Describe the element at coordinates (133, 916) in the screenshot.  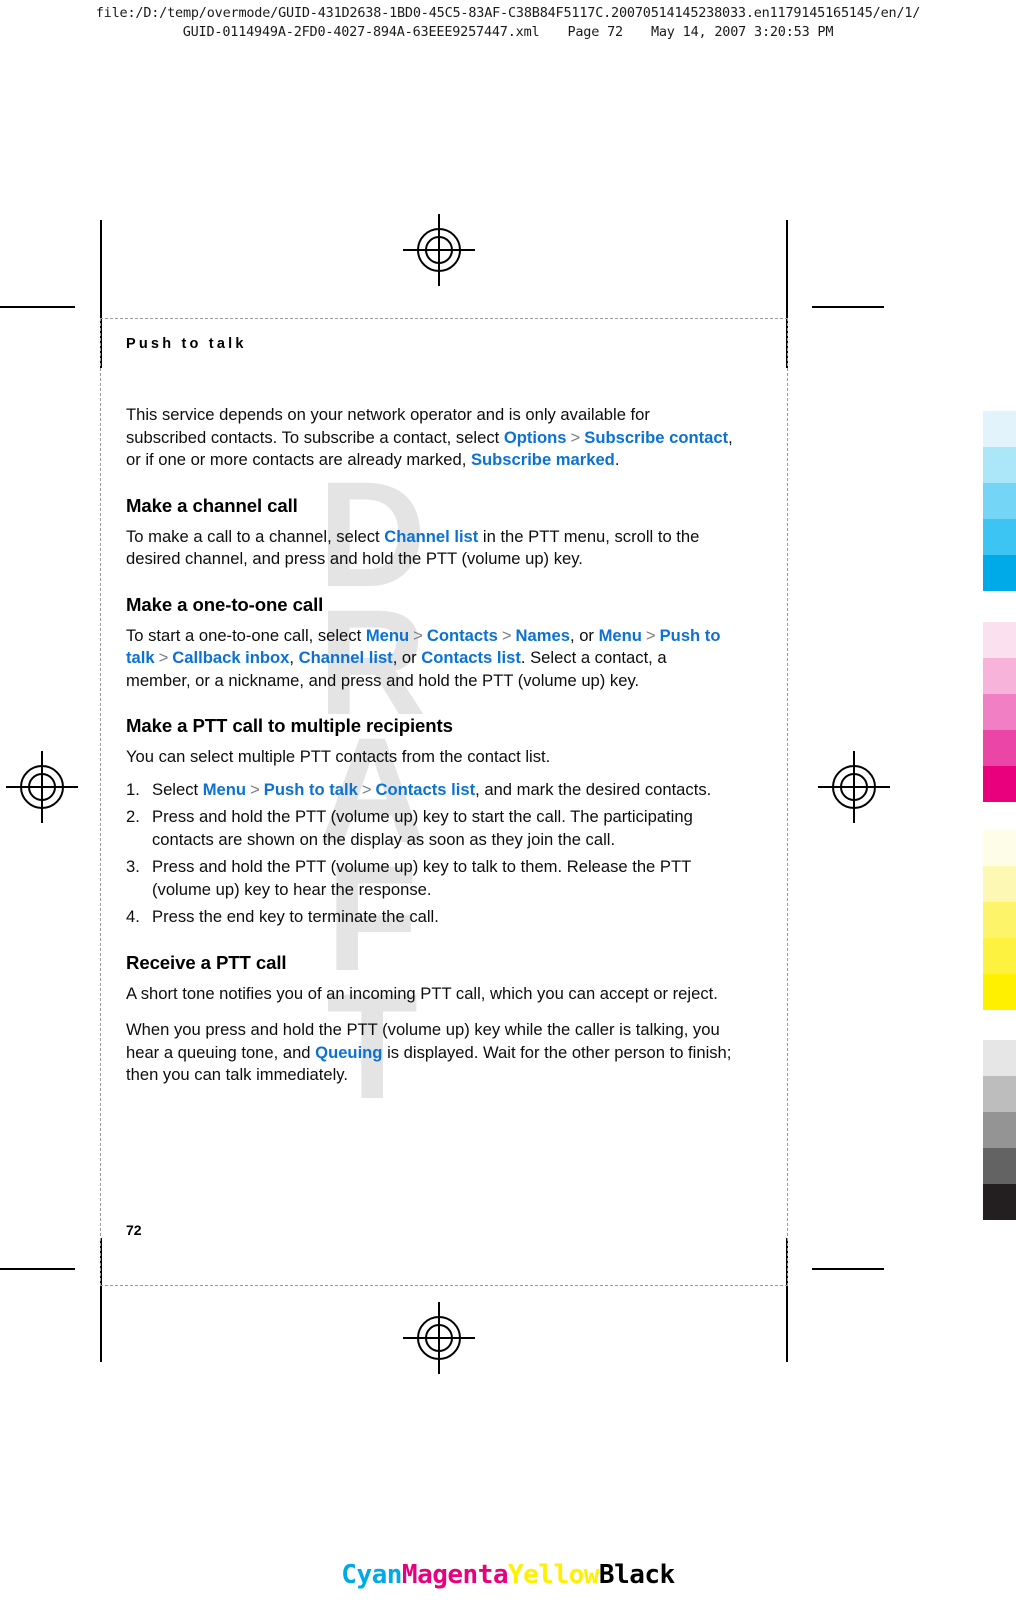
I see `step-number-4: 4.` at that location.